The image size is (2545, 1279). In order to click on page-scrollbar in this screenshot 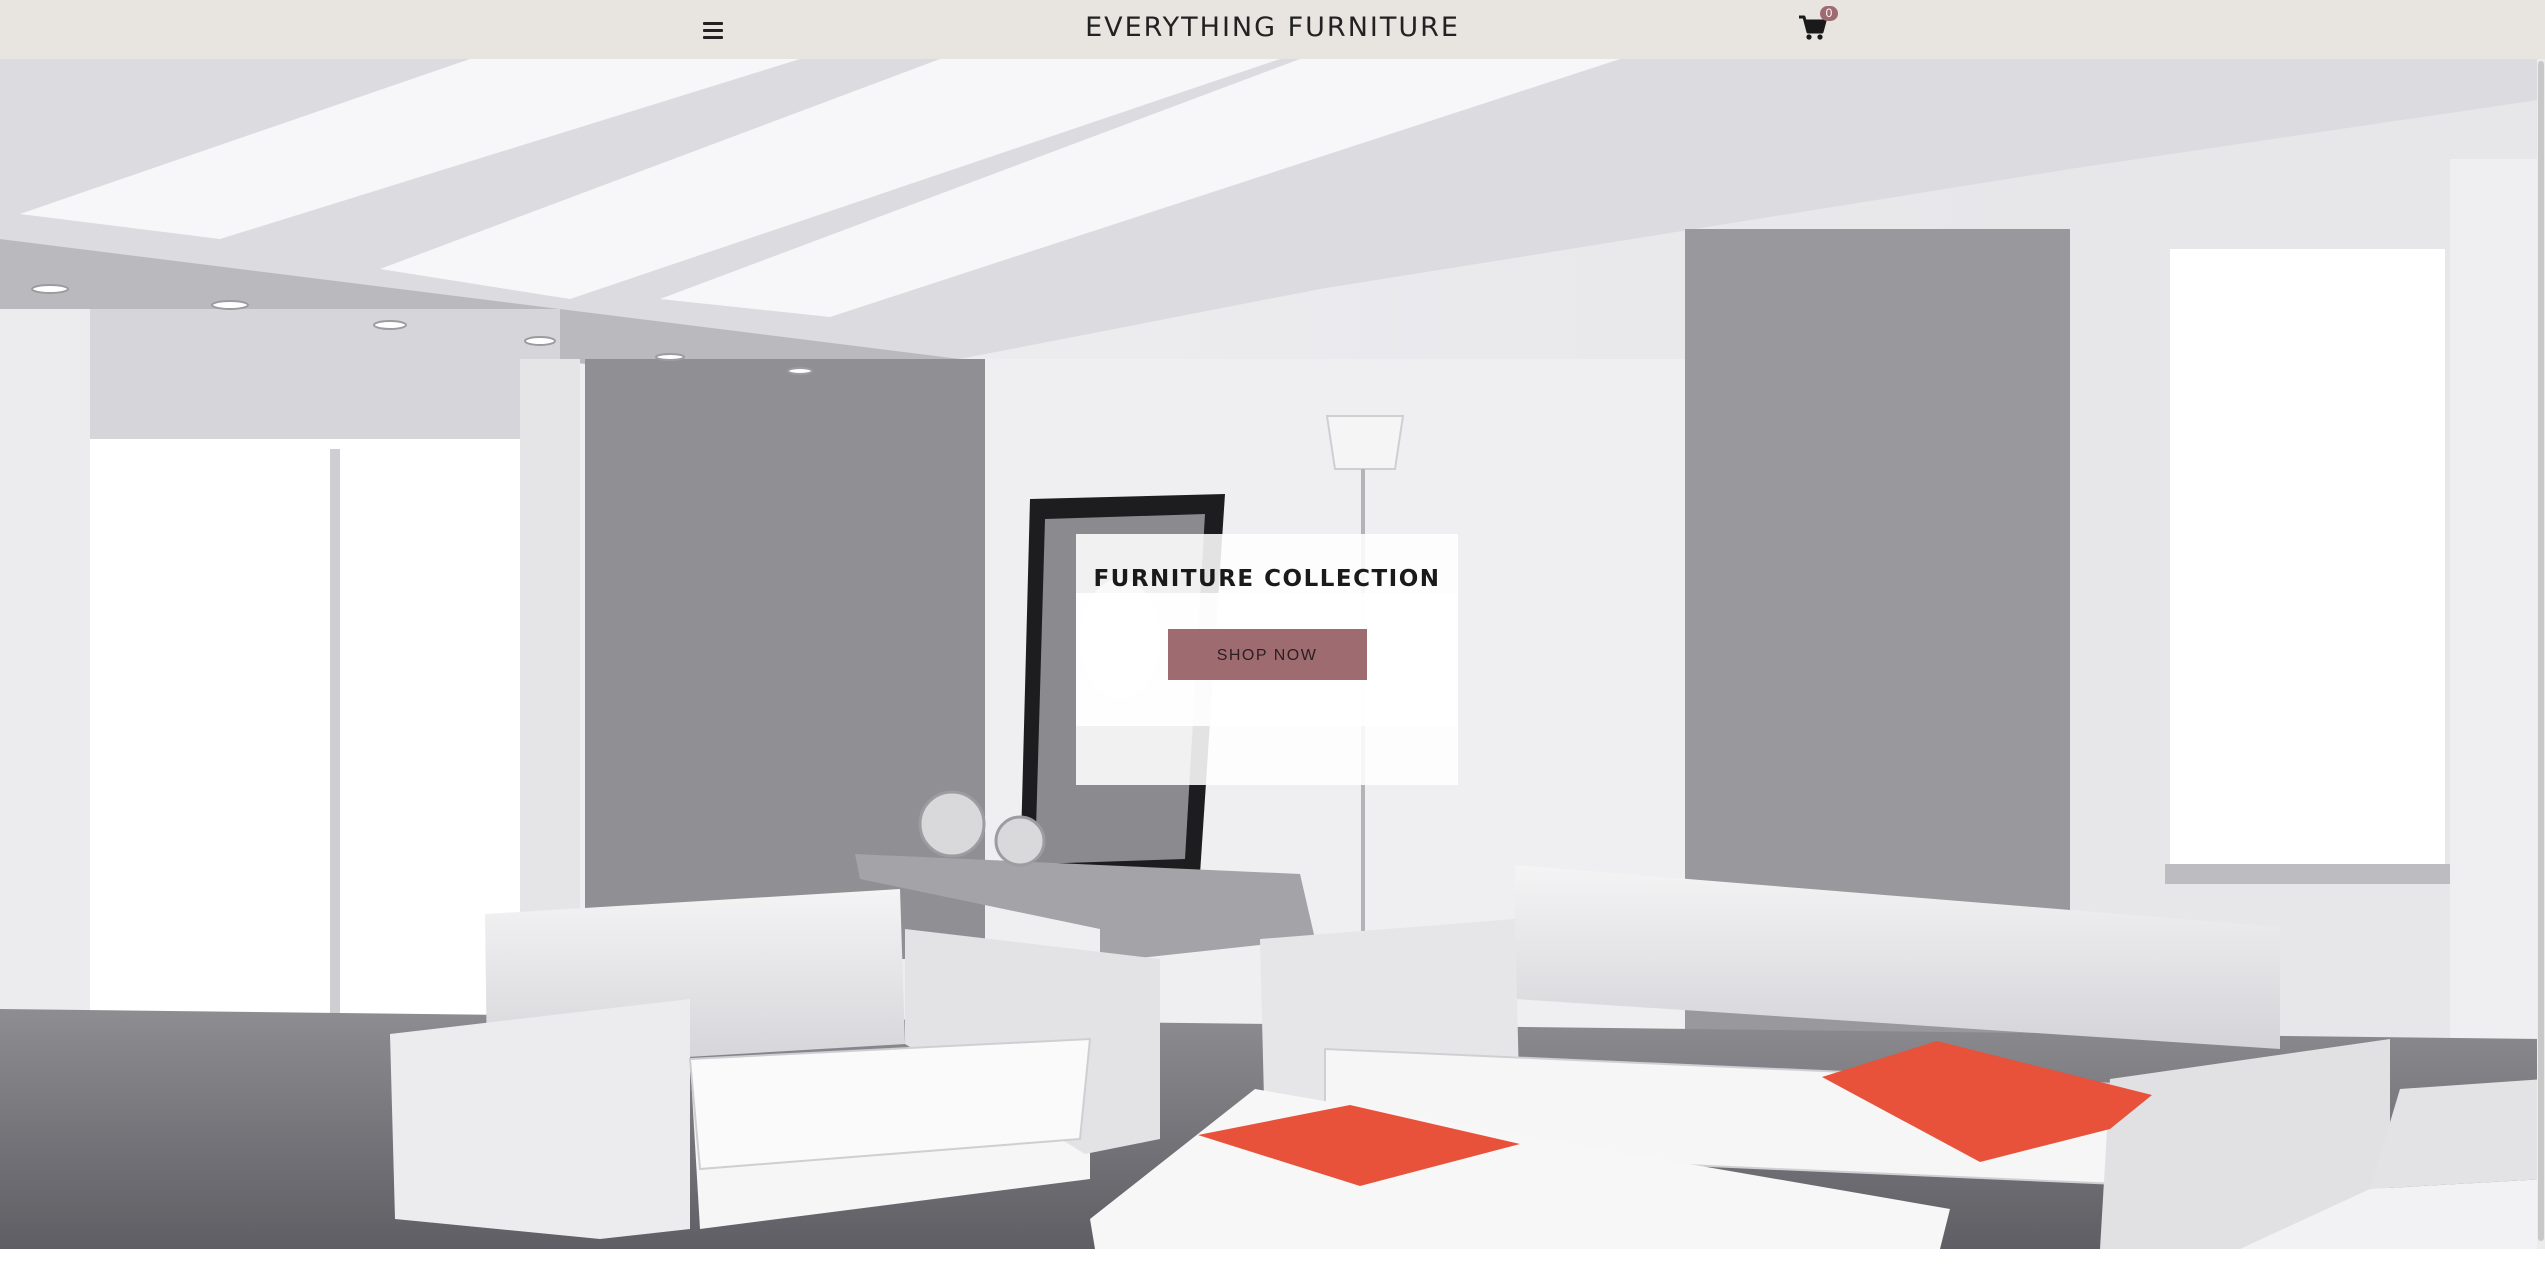, I will do `click(2541, 654)`.